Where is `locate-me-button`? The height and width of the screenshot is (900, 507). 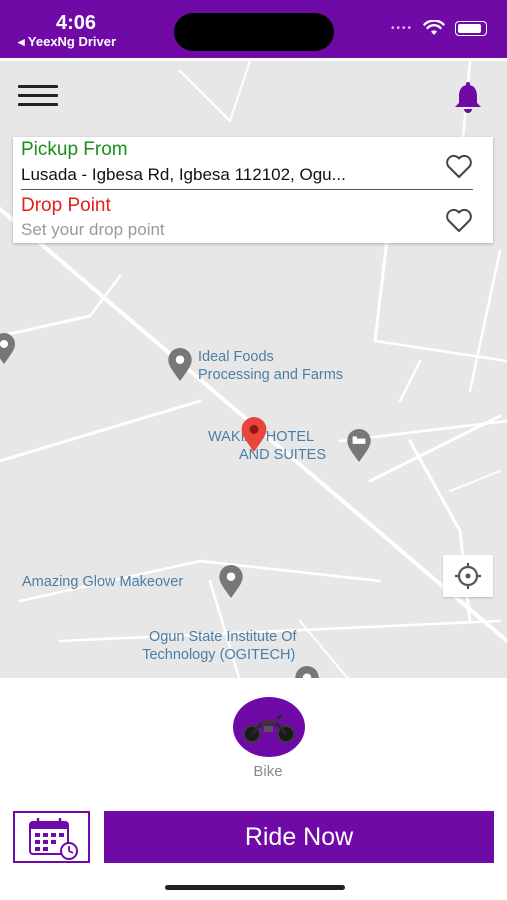 locate-me-button is located at coordinates (468, 576).